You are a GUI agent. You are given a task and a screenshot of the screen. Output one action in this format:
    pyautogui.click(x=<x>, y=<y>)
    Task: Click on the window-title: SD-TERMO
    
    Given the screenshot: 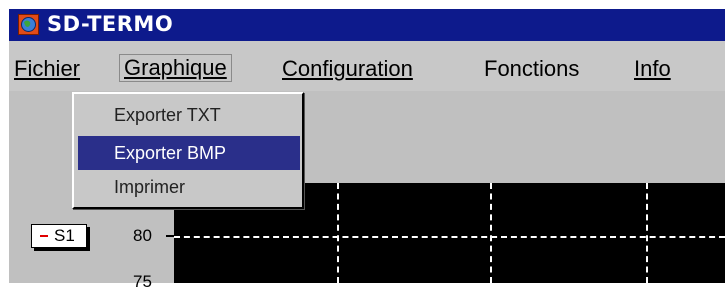 What is the action you would take?
    pyautogui.click(x=110, y=24)
    